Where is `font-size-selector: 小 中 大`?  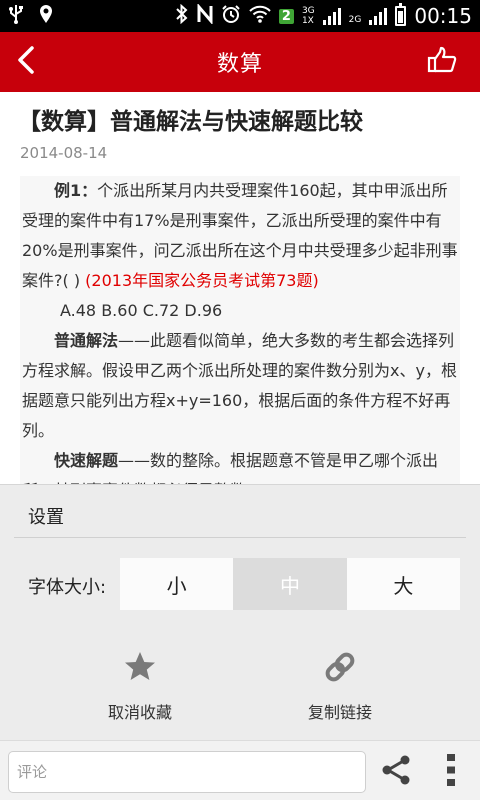
font-size-selector: 小 中 大 is located at coordinates (290, 584).